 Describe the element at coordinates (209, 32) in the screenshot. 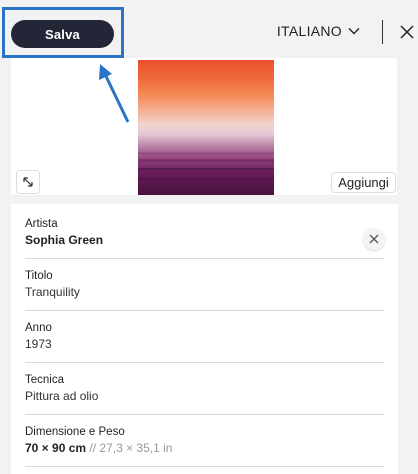

I see `top-bar: Salva ITALIANO` at that location.